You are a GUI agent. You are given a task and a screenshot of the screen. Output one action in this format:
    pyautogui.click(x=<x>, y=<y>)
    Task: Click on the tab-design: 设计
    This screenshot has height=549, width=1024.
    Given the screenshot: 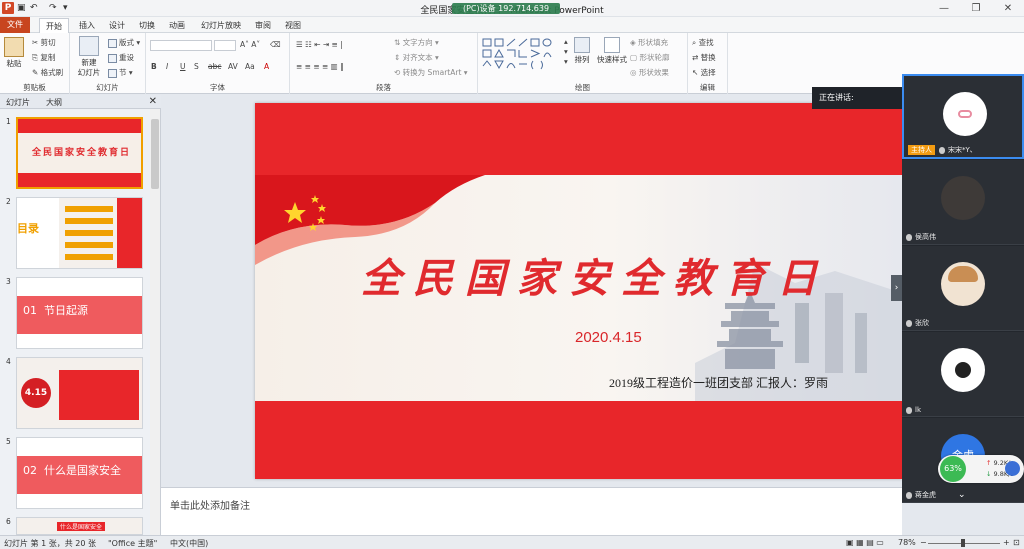 What is the action you would take?
    pyautogui.click(x=117, y=25)
    